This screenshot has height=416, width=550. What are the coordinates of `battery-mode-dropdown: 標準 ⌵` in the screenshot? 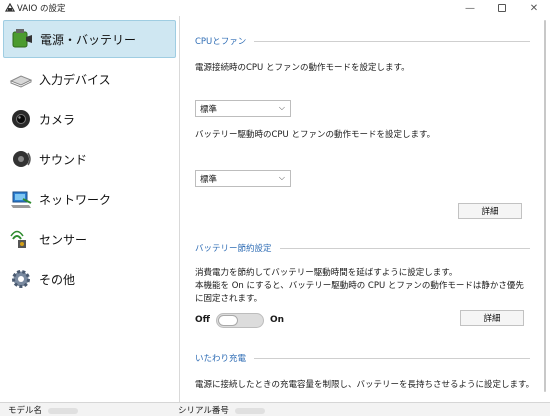 It's located at (243, 178).